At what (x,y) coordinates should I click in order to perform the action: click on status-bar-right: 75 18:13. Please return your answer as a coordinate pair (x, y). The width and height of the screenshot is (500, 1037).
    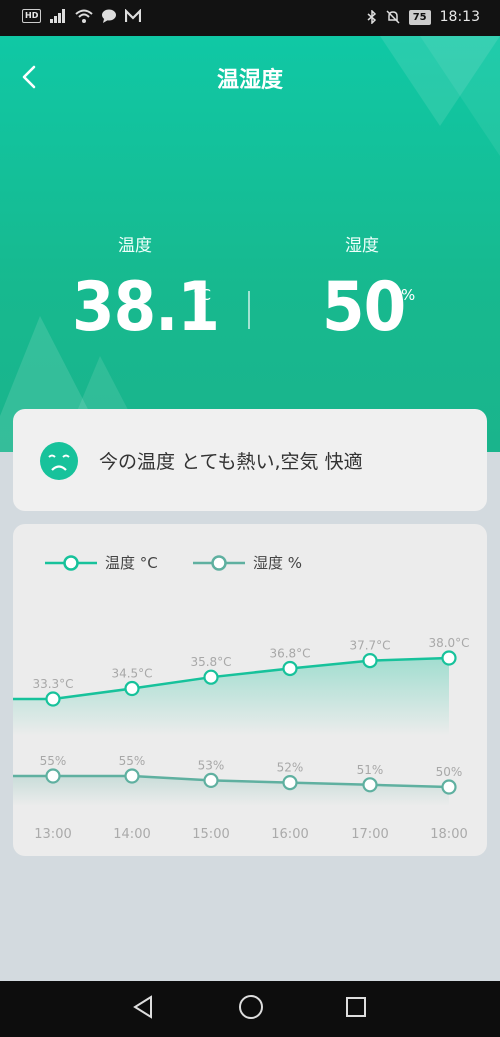
    Looking at the image, I should click on (423, 17).